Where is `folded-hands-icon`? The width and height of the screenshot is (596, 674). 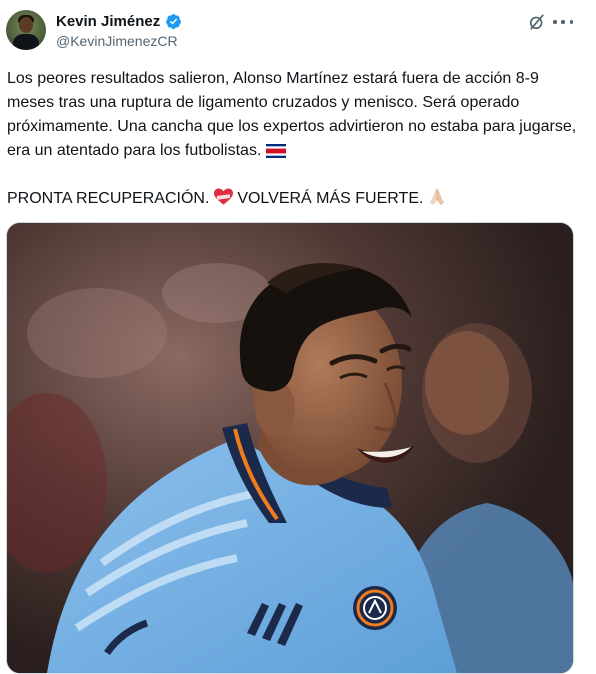
folded-hands-icon is located at coordinates (437, 197).